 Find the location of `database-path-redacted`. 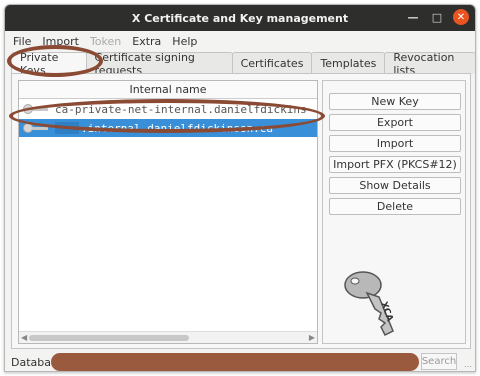

database-path-redacted is located at coordinates (235, 362).